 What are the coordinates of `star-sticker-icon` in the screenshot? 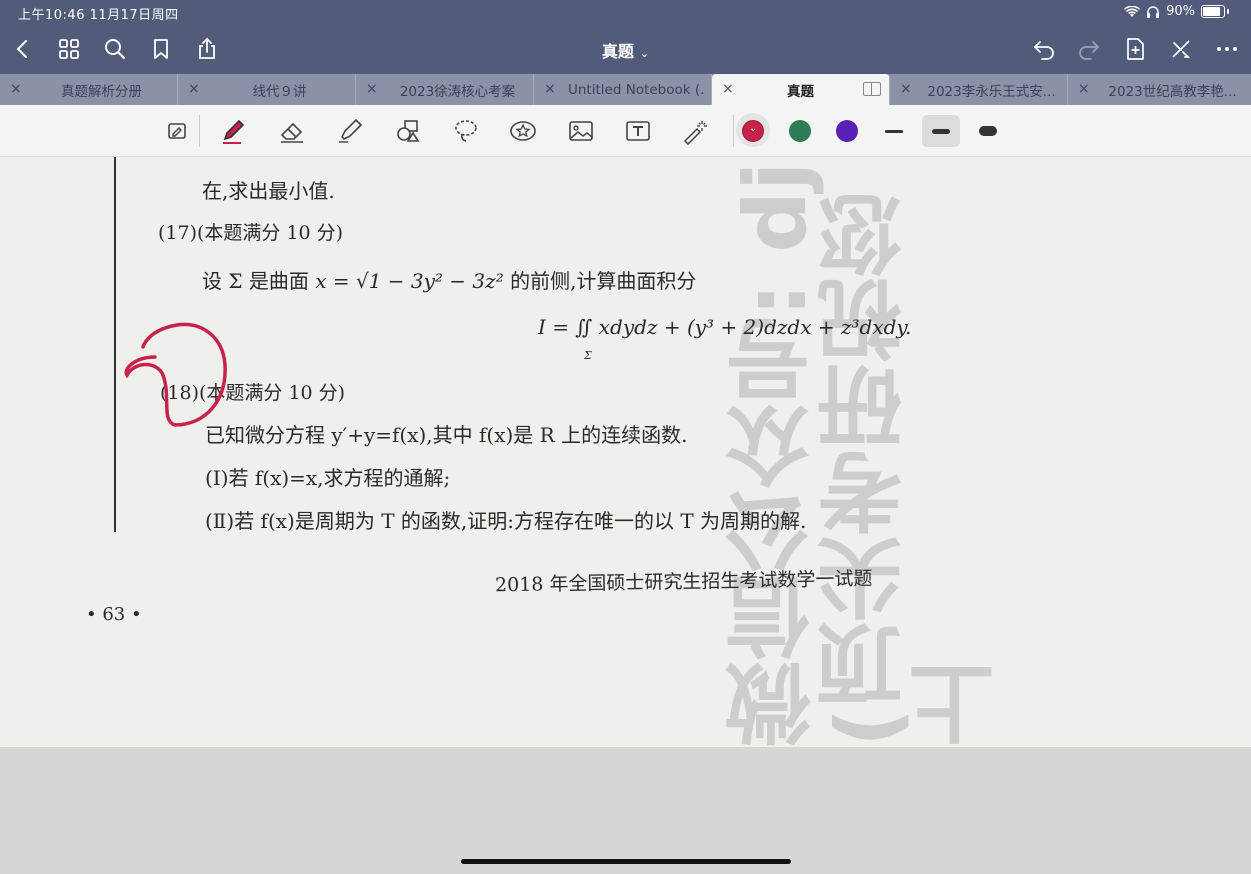 It's located at (523, 131).